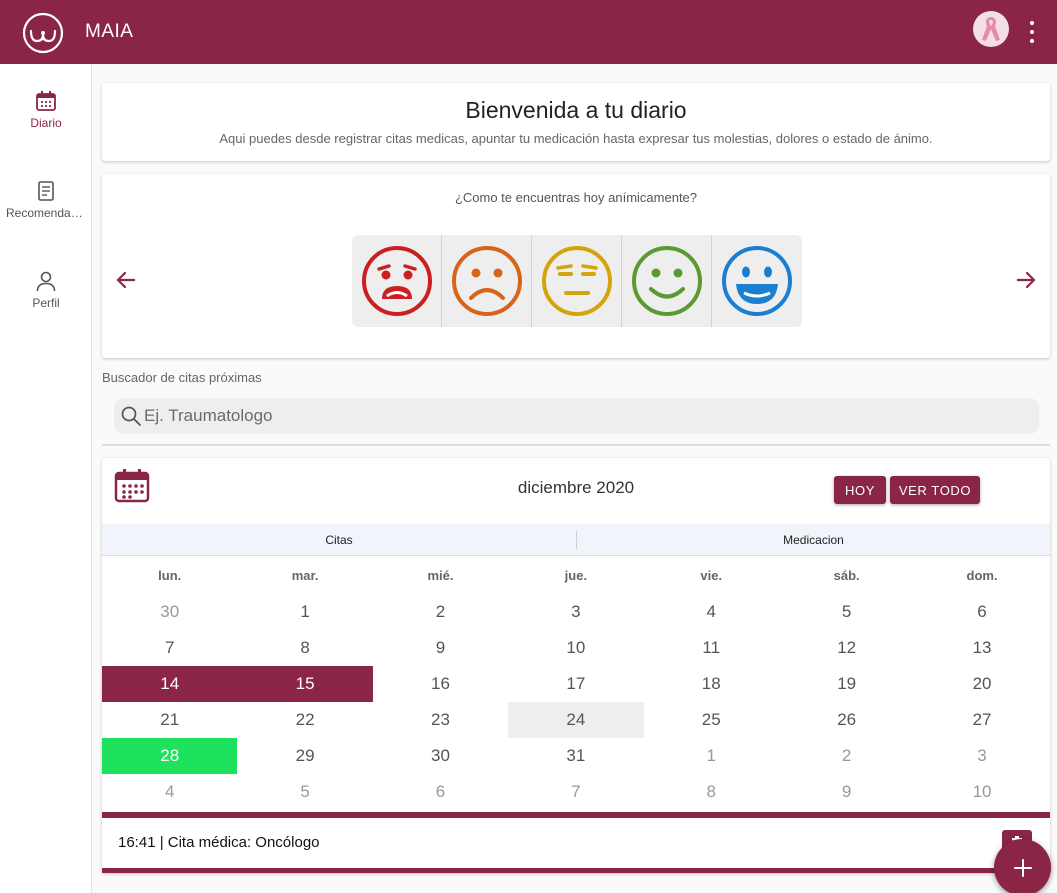 This screenshot has width=1057, height=893. I want to click on mood-neutral-button, so click(577, 281).